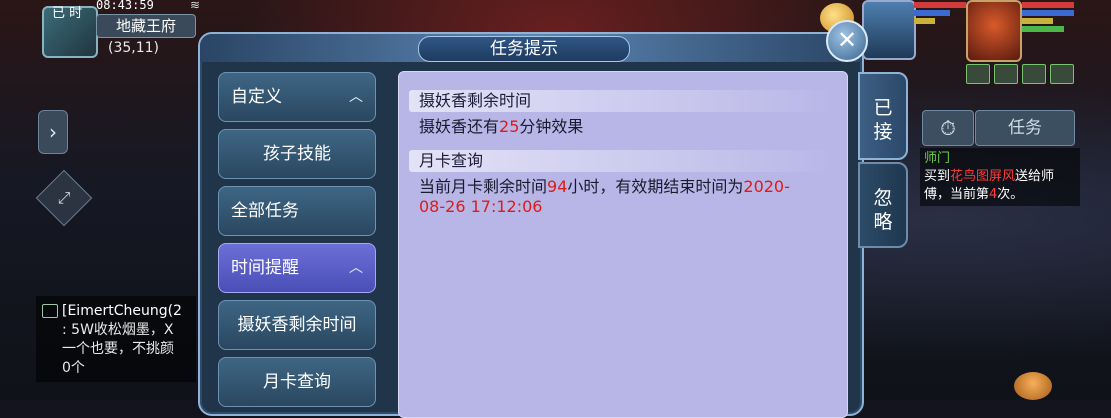  I want to click on card-expiry-date: 2020-, so click(766, 186).